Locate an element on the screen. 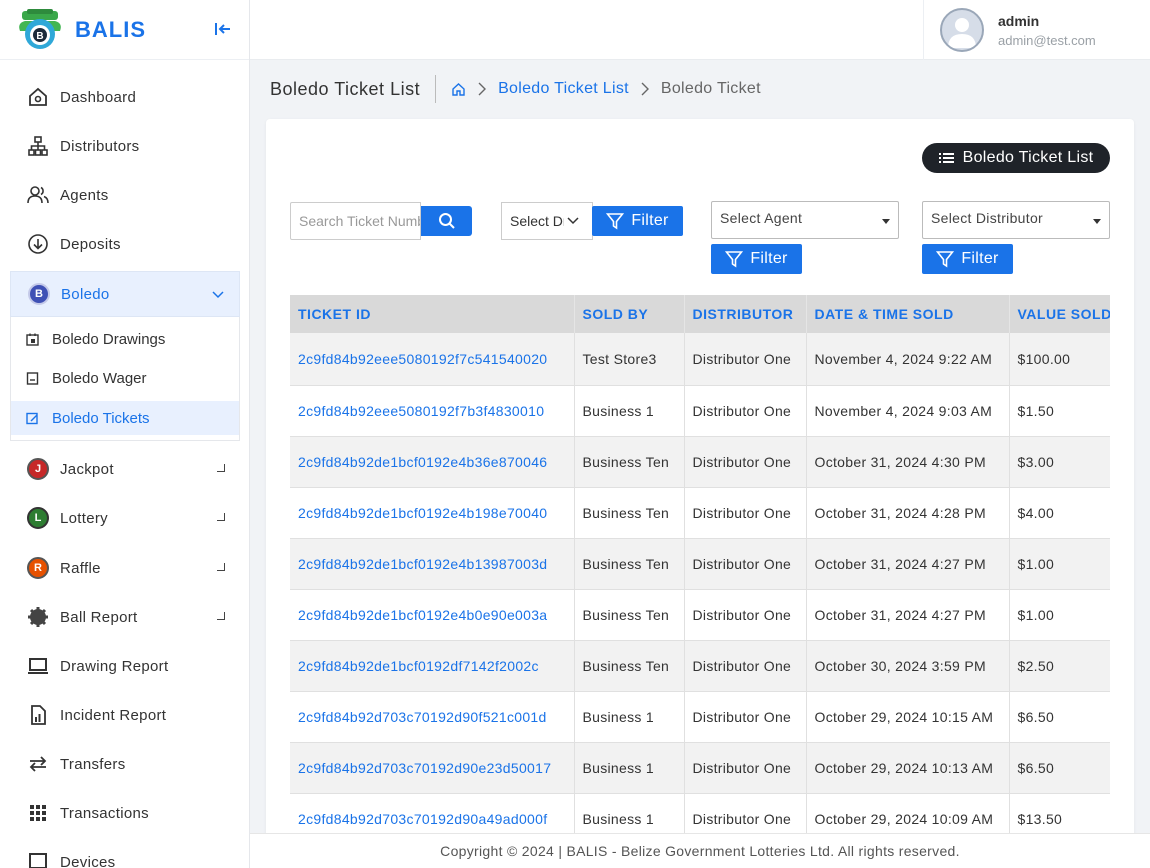 This screenshot has height=868, width=1150. caret-down-icon is located at coordinates (1097, 221).